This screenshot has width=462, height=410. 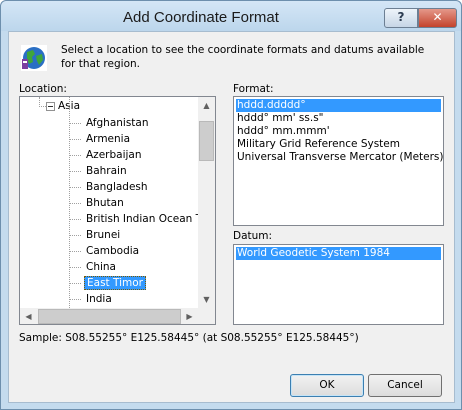 I want to click on tree-connector-root, so click(x=42, y=106).